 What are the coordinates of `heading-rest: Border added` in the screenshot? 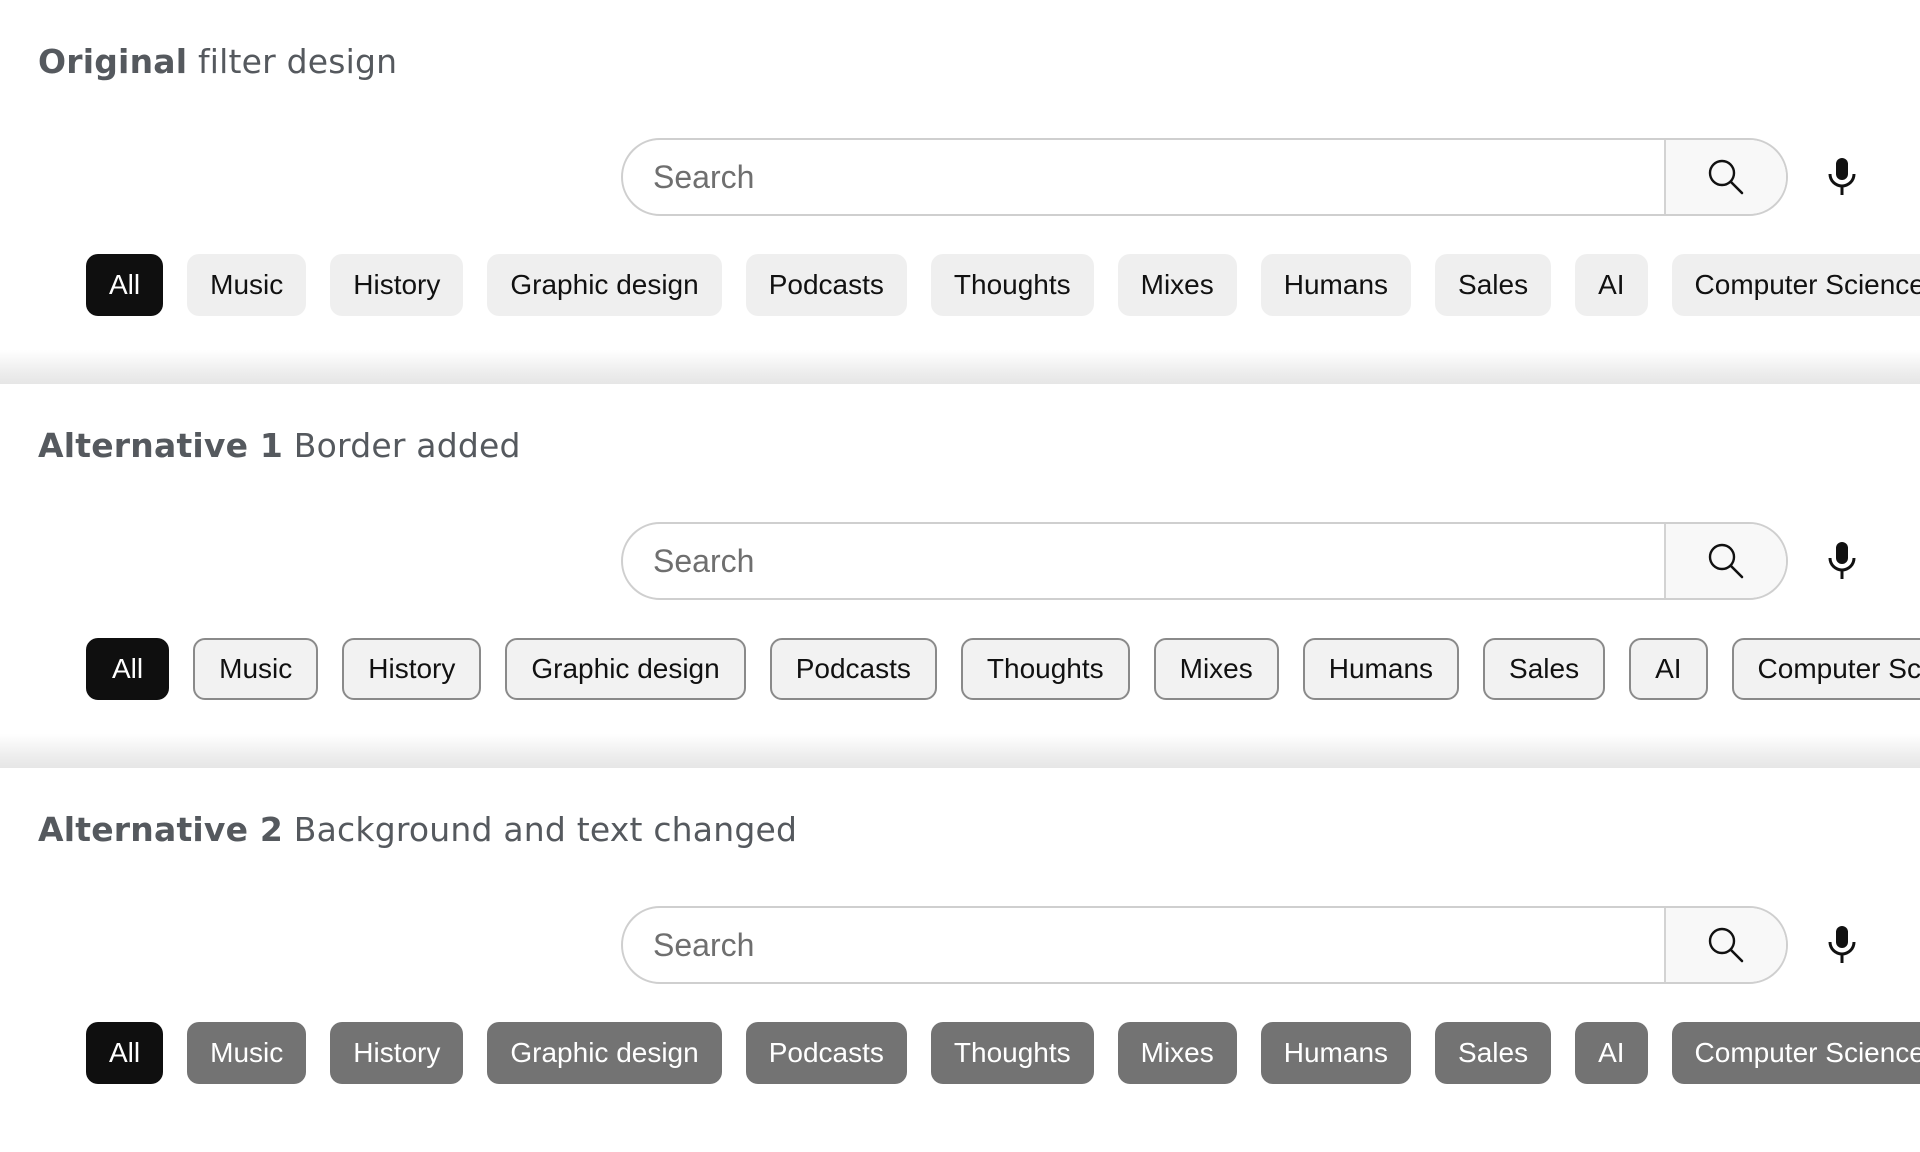 It's located at (407, 445).